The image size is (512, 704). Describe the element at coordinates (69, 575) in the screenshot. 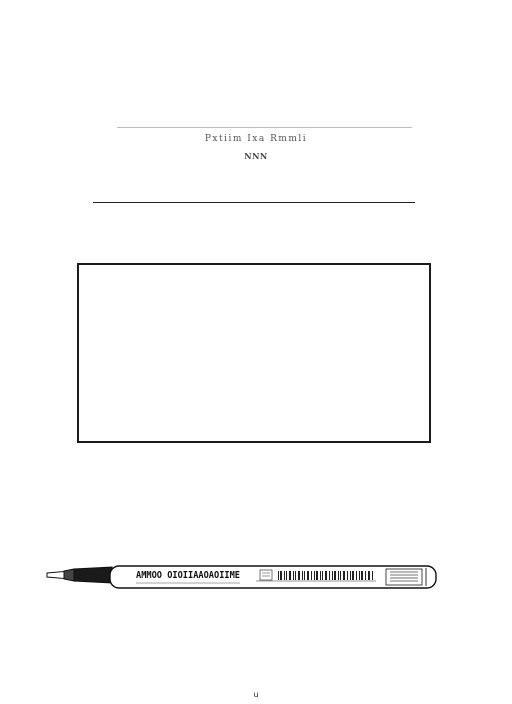

I see `pen-cone` at that location.